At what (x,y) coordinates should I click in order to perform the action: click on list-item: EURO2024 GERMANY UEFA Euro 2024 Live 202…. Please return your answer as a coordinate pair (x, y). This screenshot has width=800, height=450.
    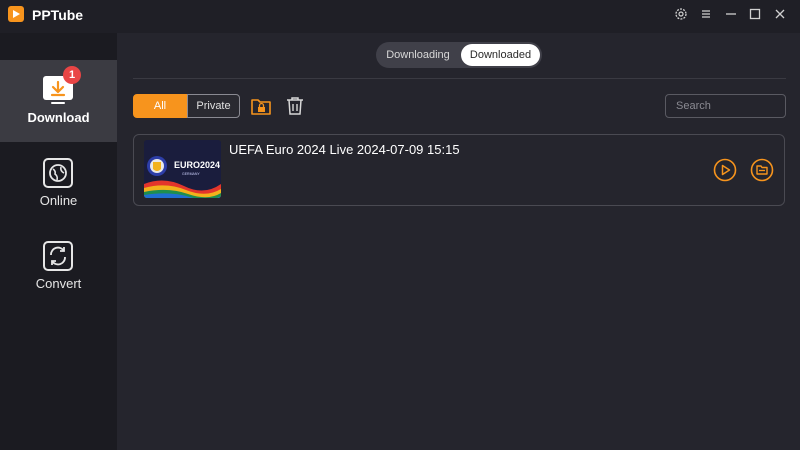
    Looking at the image, I should click on (459, 170).